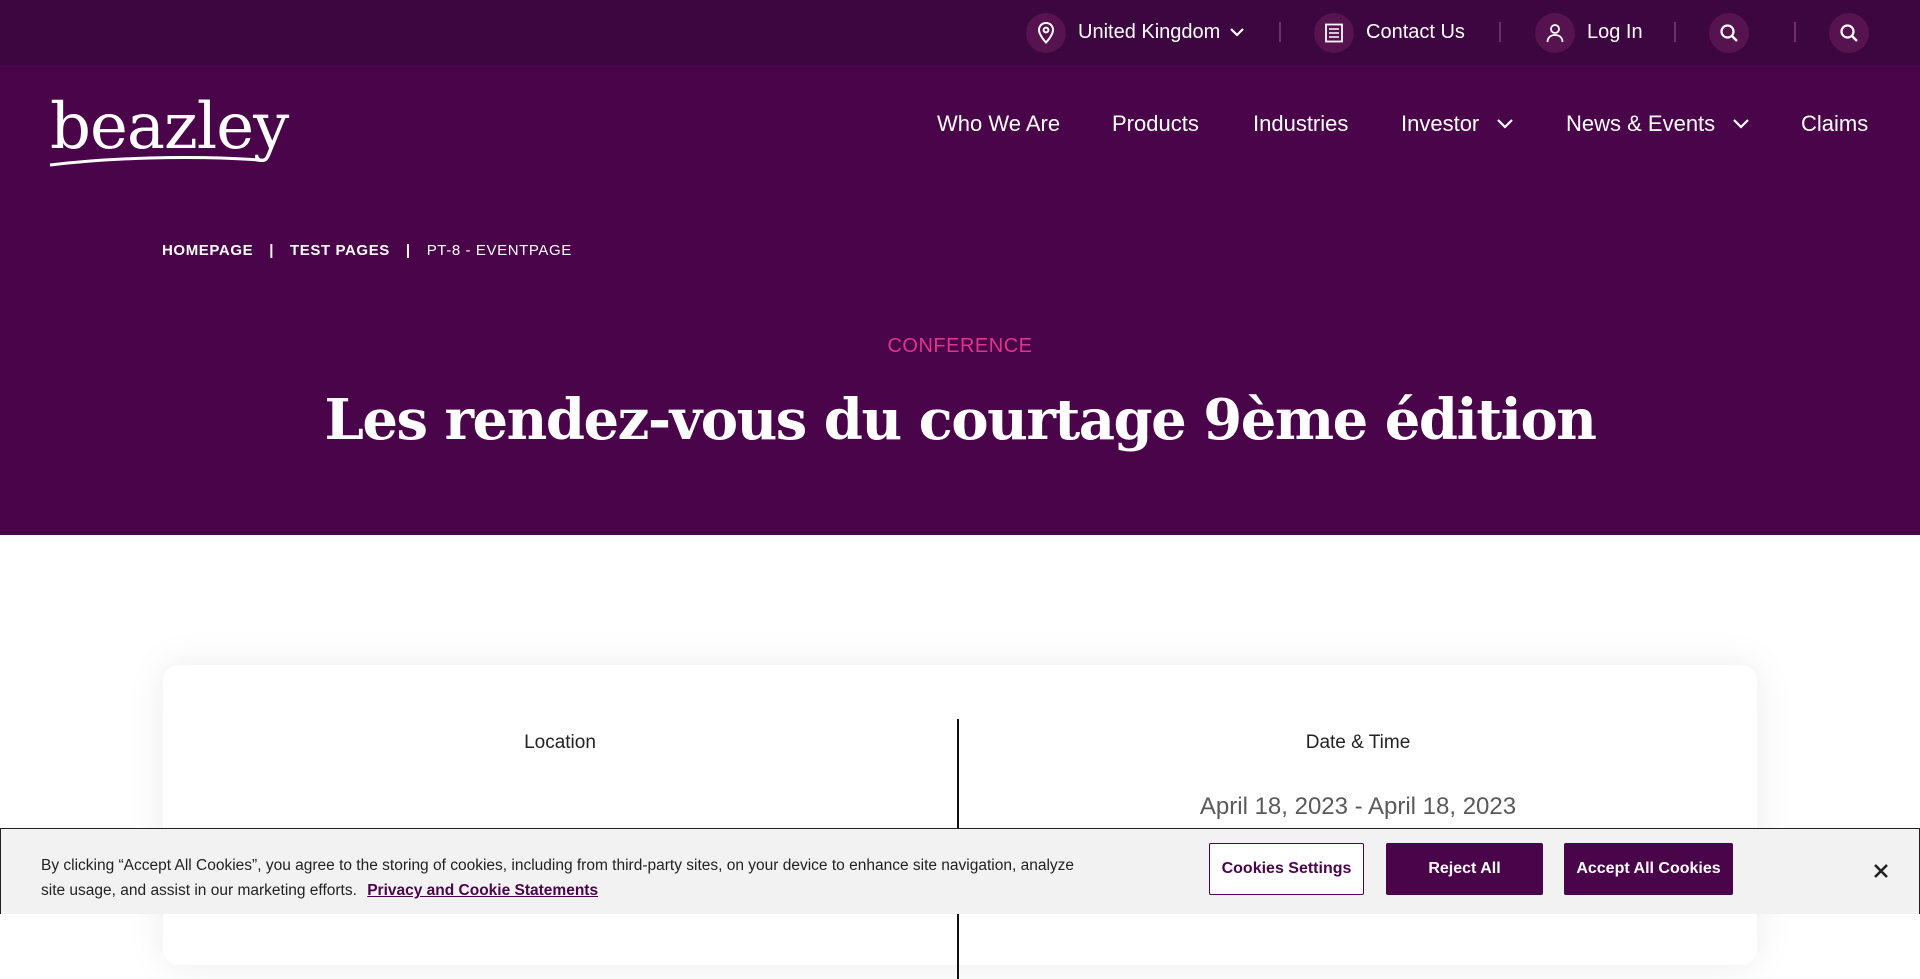  Describe the element at coordinates (1648, 869) in the screenshot. I see `accept-all-cookies-button: Accept All Cookies` at that location.